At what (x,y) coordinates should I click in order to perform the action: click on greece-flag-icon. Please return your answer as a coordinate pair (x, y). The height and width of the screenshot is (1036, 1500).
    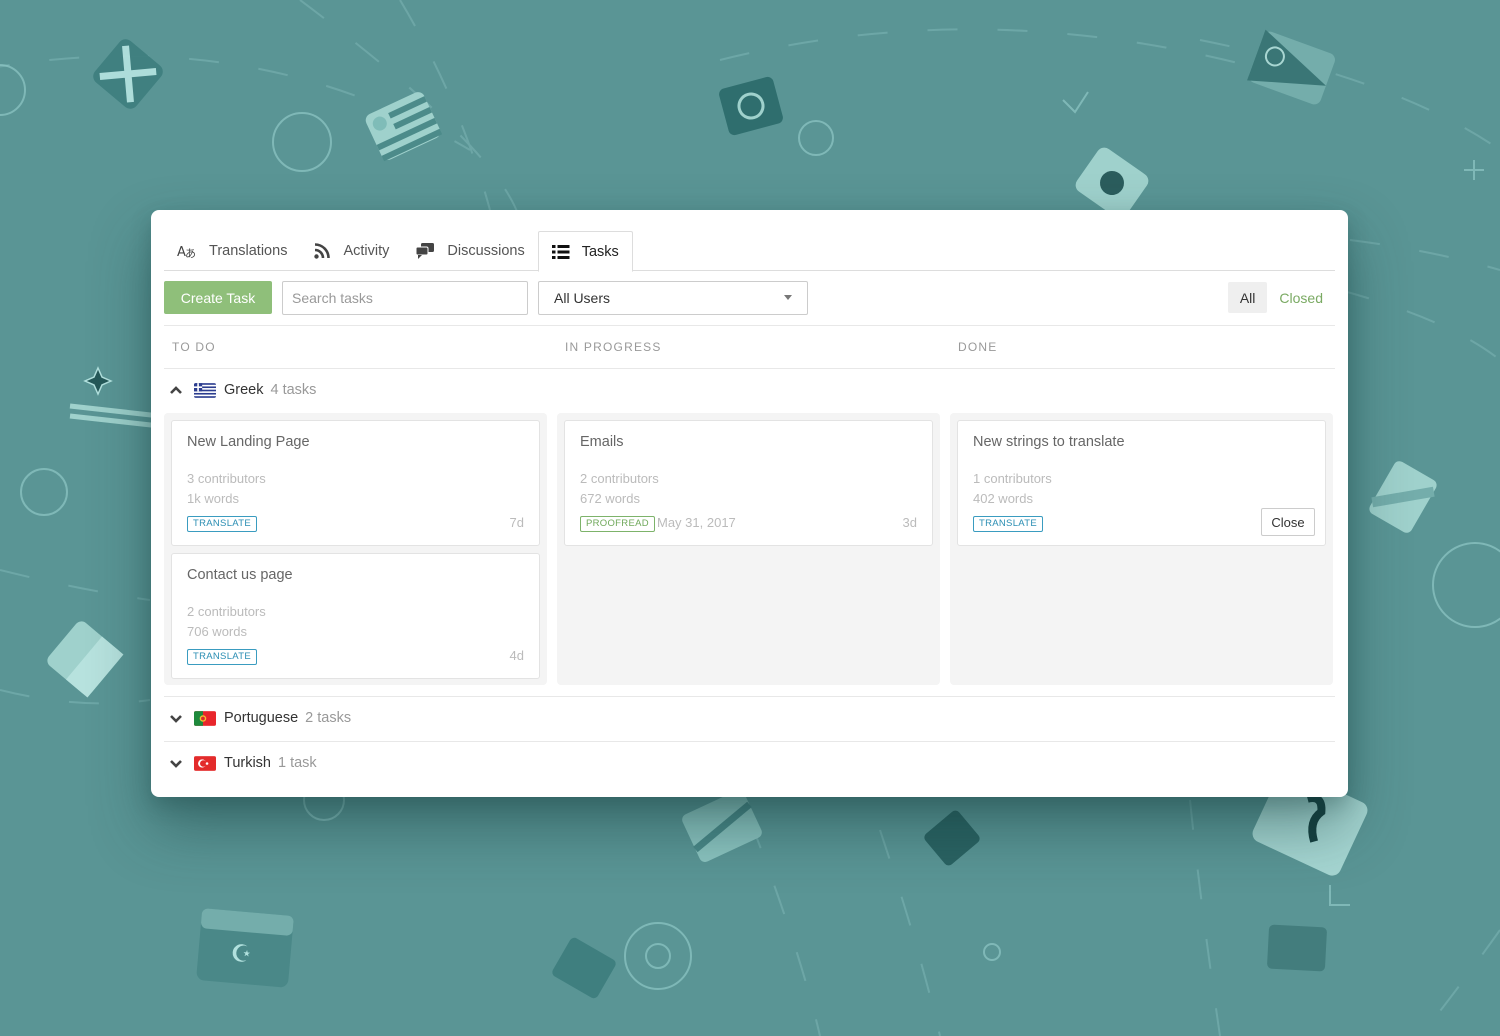
    Looking at the image, I should click on (205, 390).